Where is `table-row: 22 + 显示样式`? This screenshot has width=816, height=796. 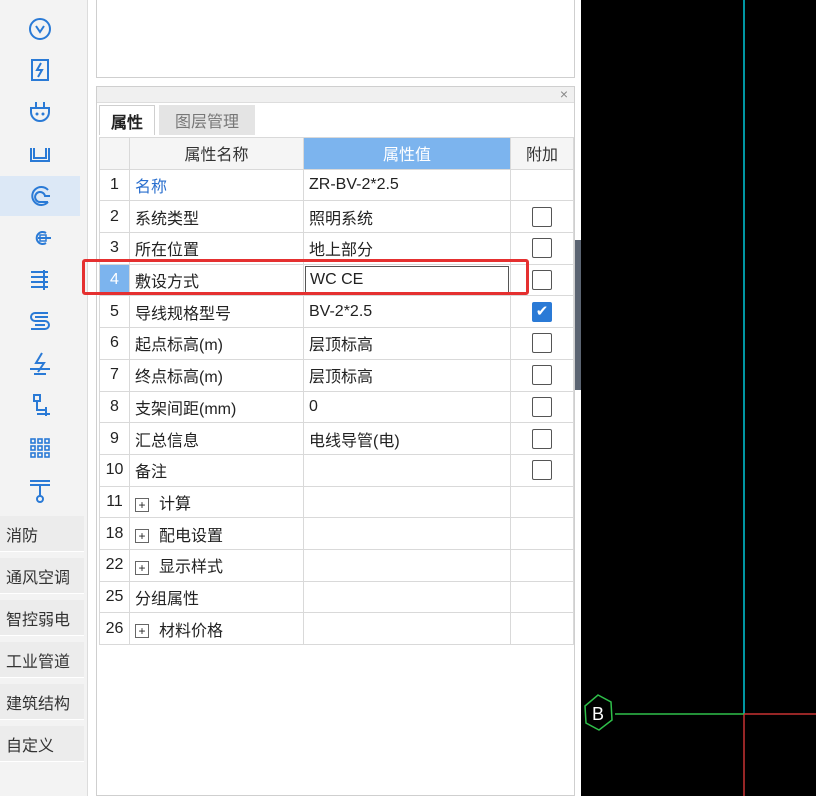 table-row: 22 + 显示样式 is located at coordinates (336, 565).